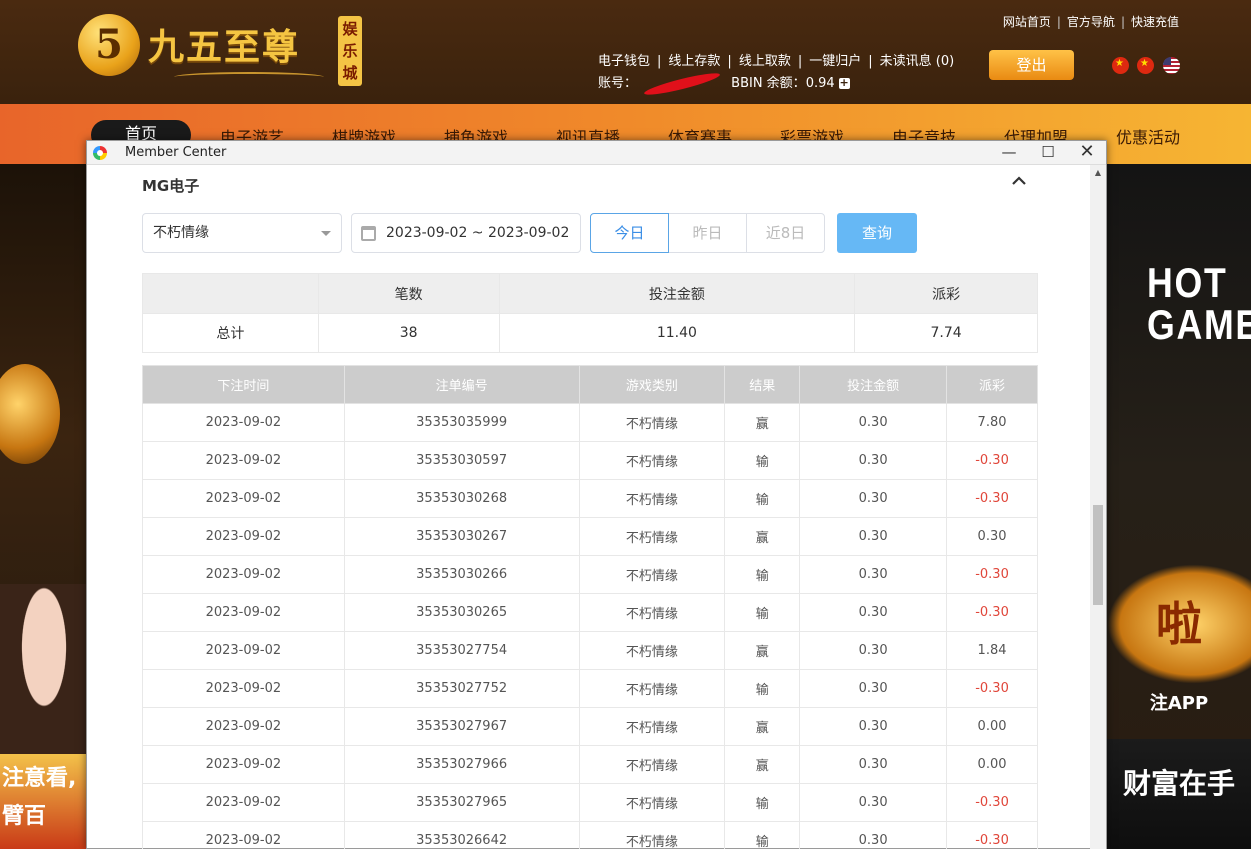 The image size is (1251, 849). What do you see at coordinates (243, 384) in the screenshot?
I see `records-header: 下注时间` at bounding box center [243, 384].